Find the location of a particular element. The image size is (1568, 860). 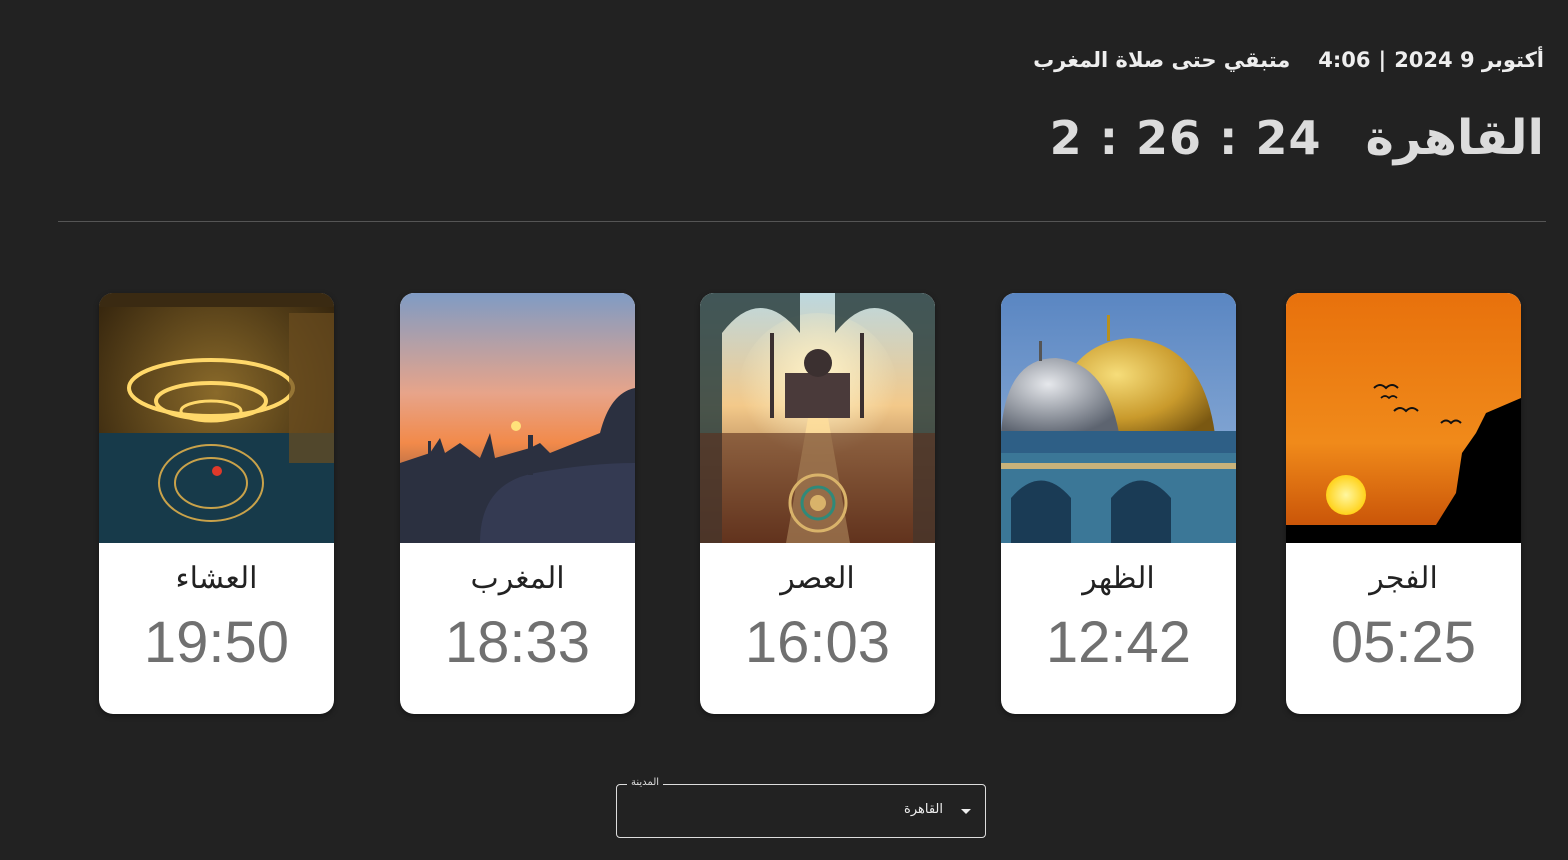

remaining-label: متبقي حتى صلاة المغرب is located at coordinates (1162, 60).